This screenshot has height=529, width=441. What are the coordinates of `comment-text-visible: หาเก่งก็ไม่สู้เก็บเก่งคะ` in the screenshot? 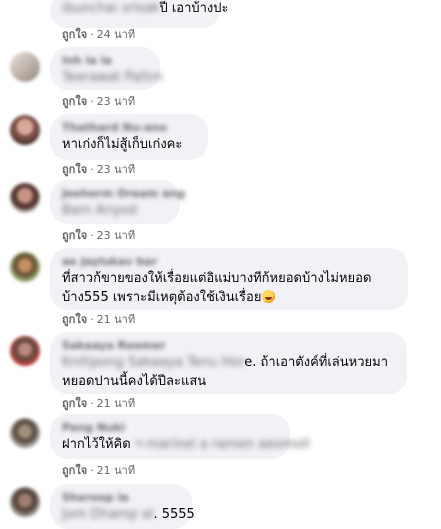 It's located at (122, 144).